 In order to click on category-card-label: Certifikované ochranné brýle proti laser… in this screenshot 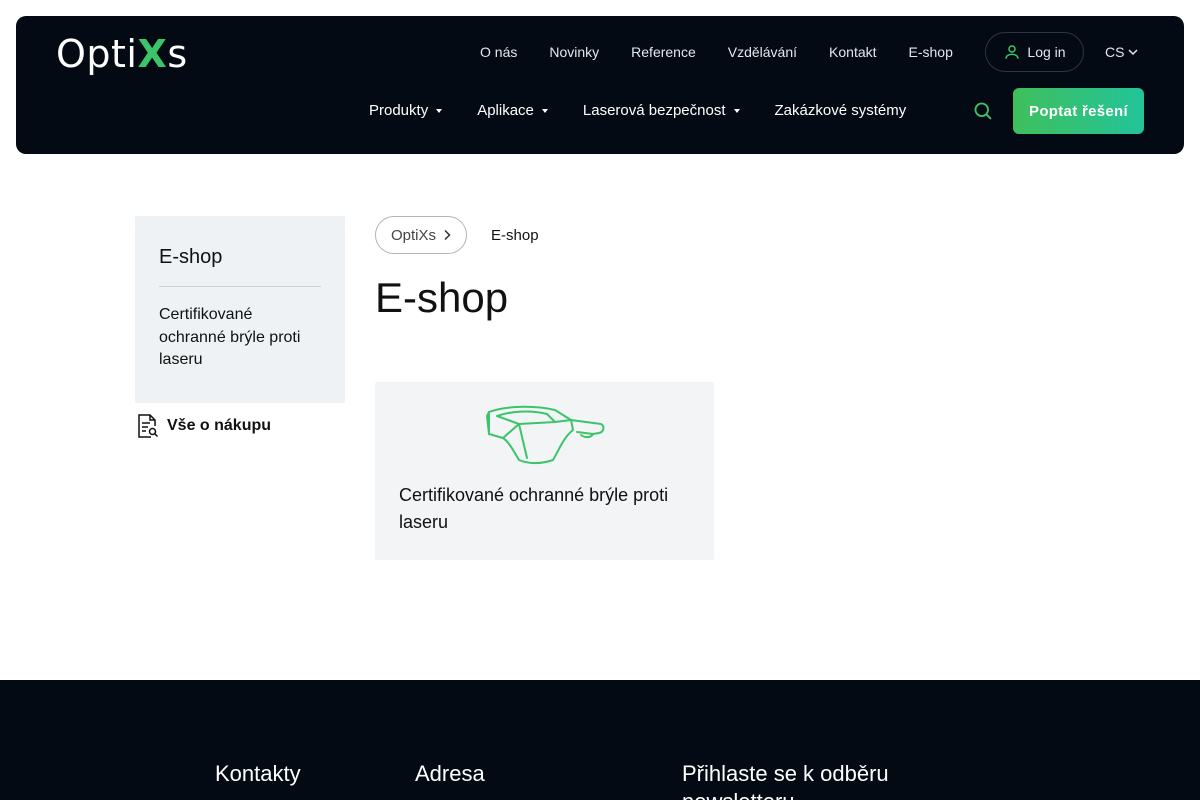, I will do `click(534, 508)`.